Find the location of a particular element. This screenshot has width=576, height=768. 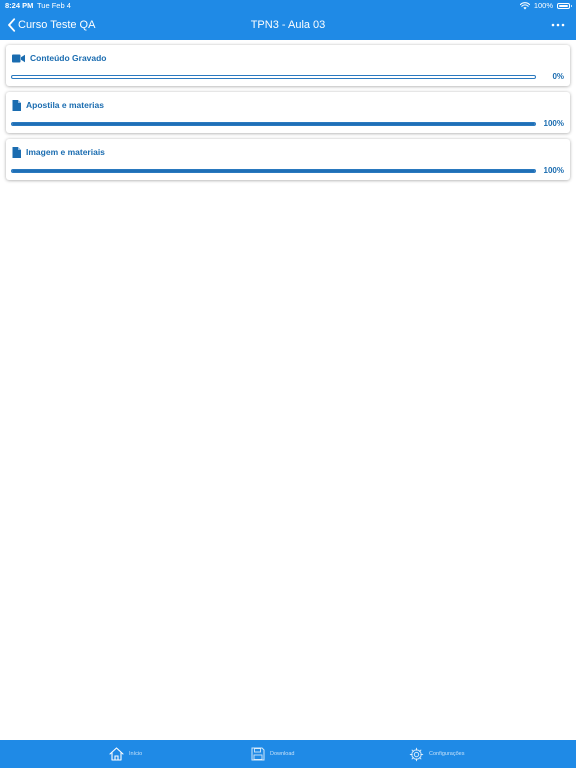

card-title: Imagem e materiais is located at coordinates (65, 152).